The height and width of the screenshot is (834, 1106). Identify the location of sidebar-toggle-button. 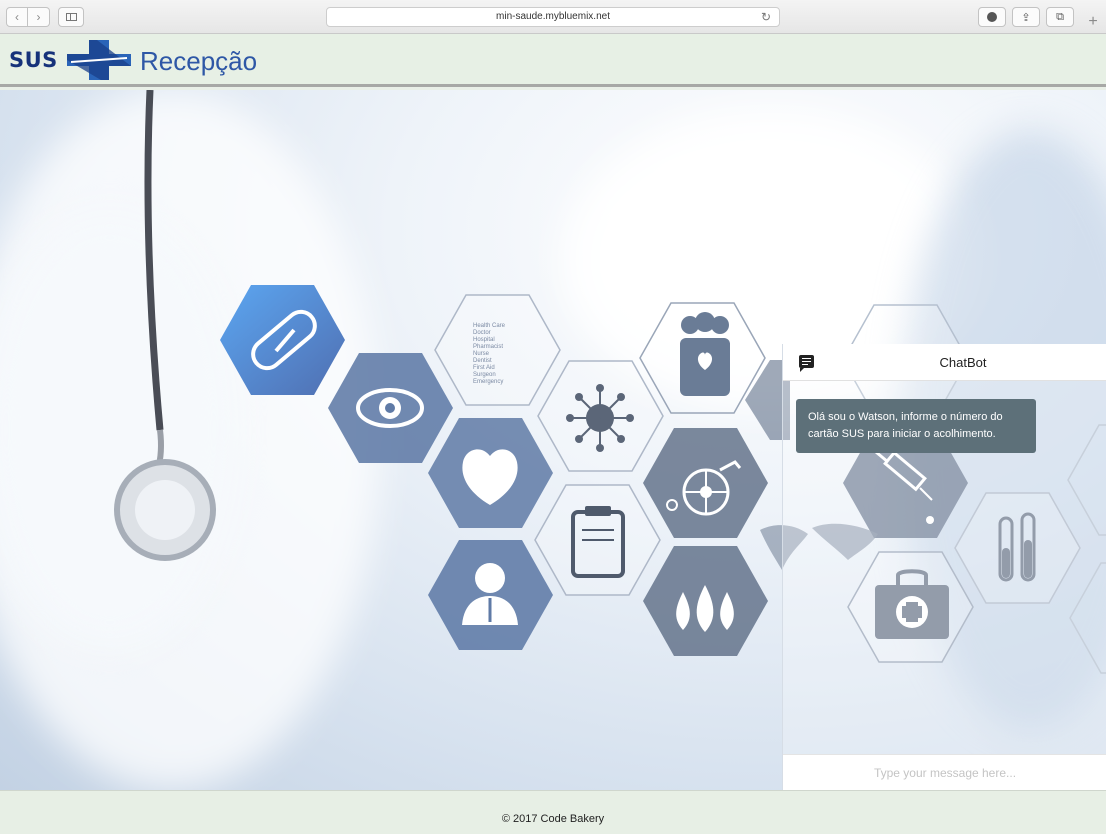
(71, 17).